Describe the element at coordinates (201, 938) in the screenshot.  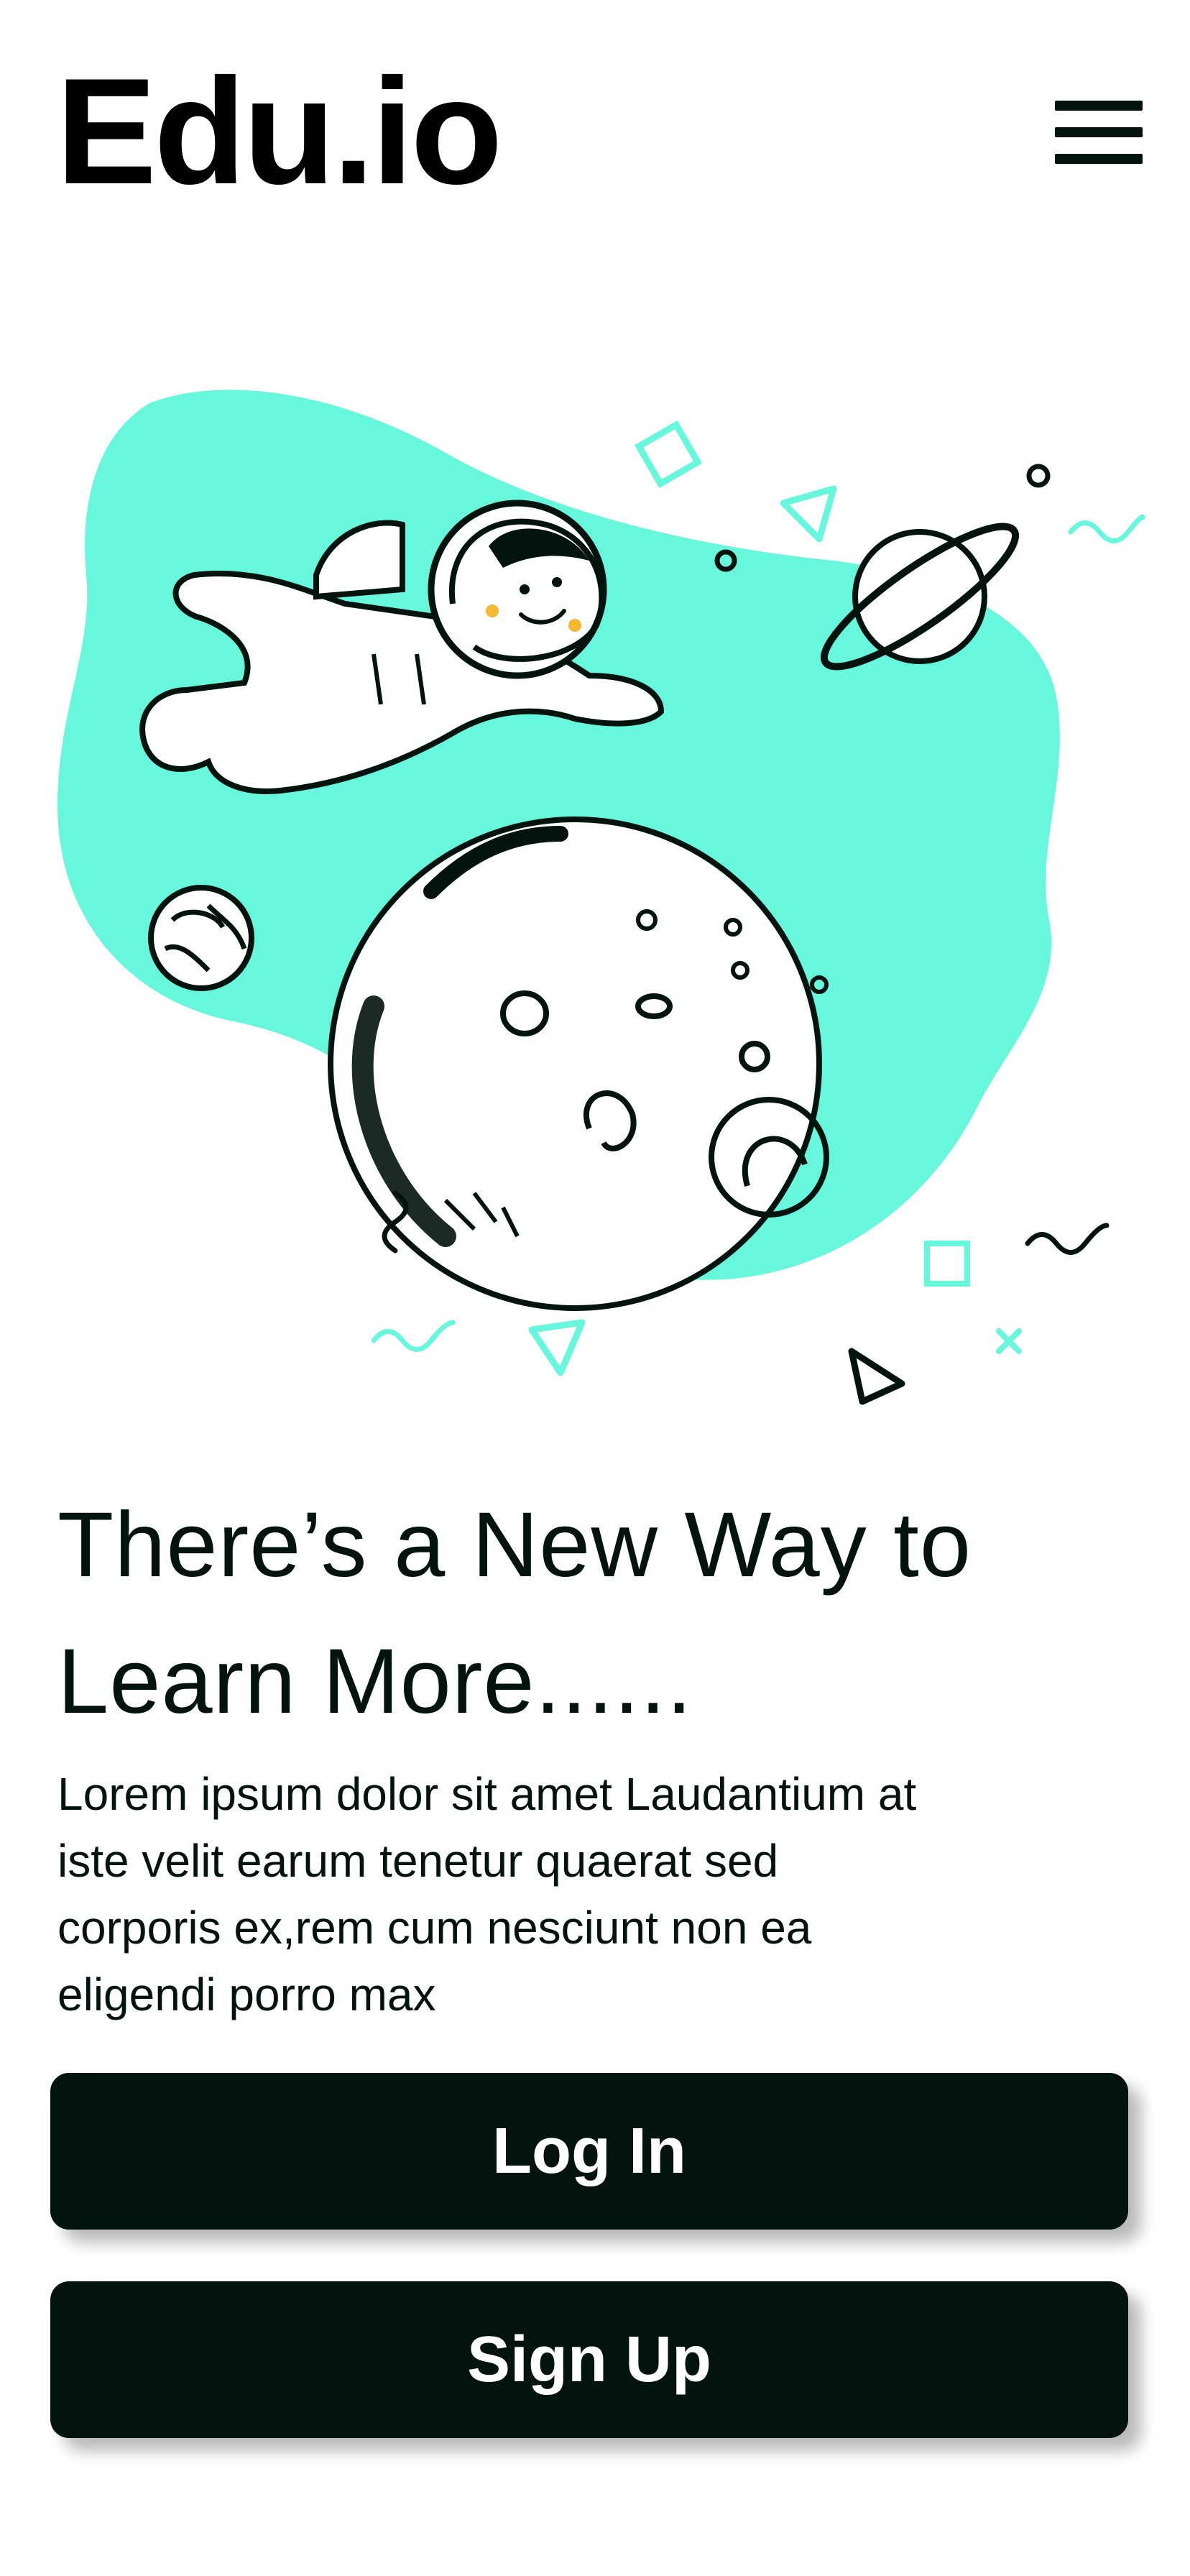
I see `small-planet-icon` at that location.